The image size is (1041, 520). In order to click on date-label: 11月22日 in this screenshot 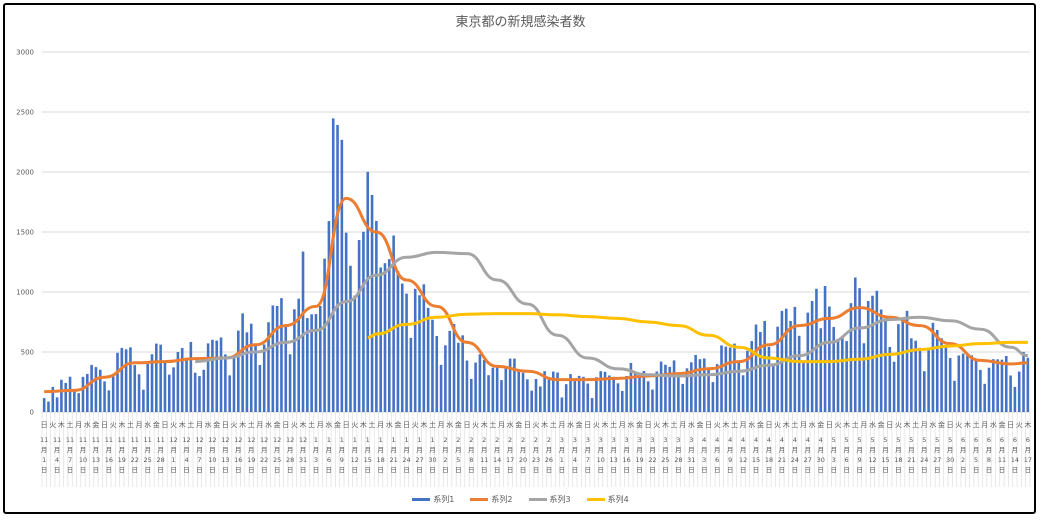, I will do `click(134, 455)`.